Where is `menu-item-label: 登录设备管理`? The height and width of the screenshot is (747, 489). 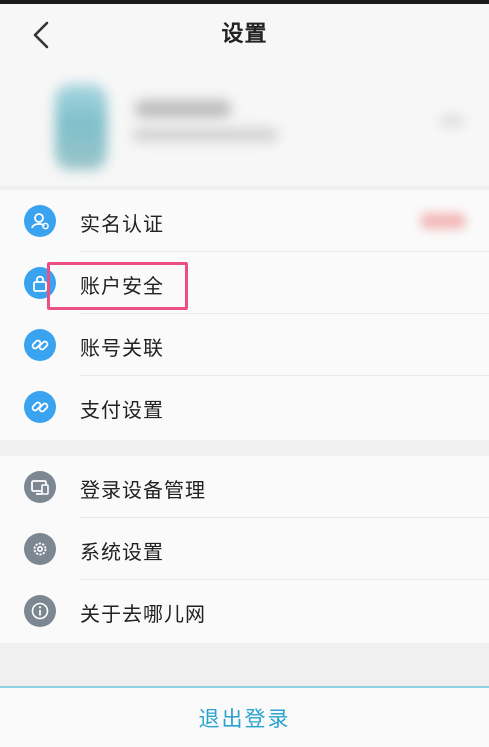
menu-item-label: 登录设备管理 is located at coordinates (143, 490).